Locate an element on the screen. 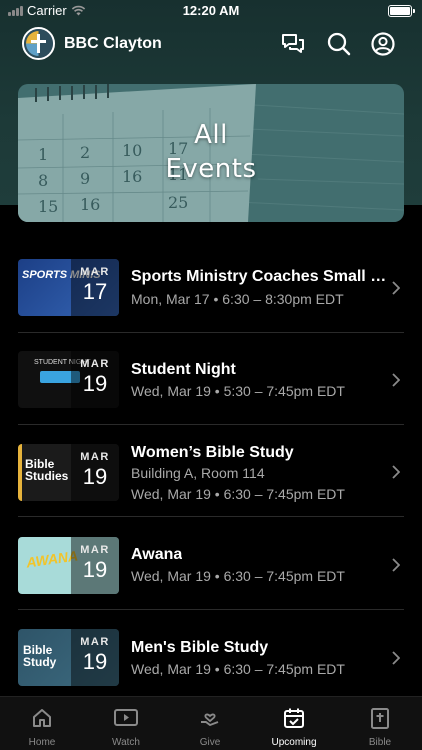 This screenshot has width=422, height=750. app-header: BBC Clayton is located at coordinates (211, 44).